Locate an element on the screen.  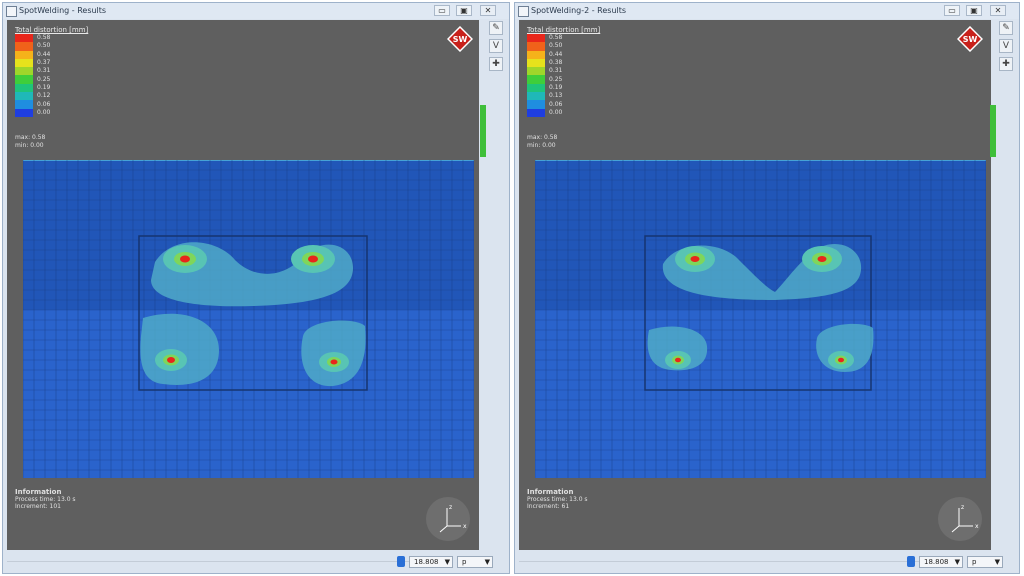
info-line: Increment: 101 is located at coordinates (38, 506).